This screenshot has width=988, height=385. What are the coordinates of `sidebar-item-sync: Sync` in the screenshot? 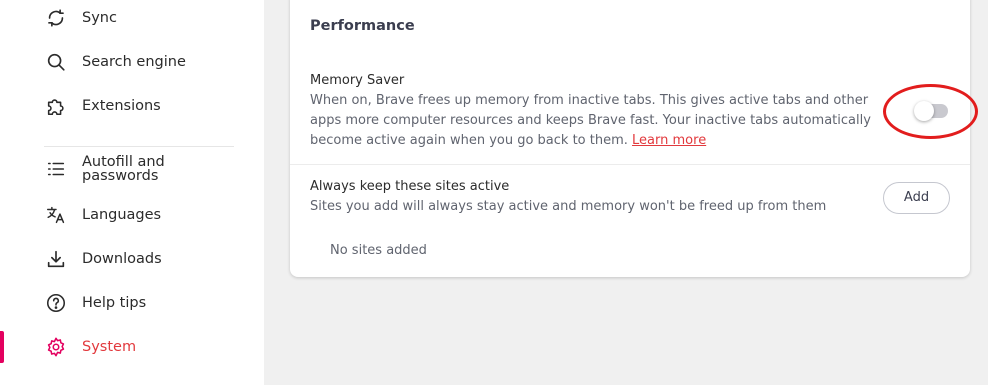 It's located at (139, 19).